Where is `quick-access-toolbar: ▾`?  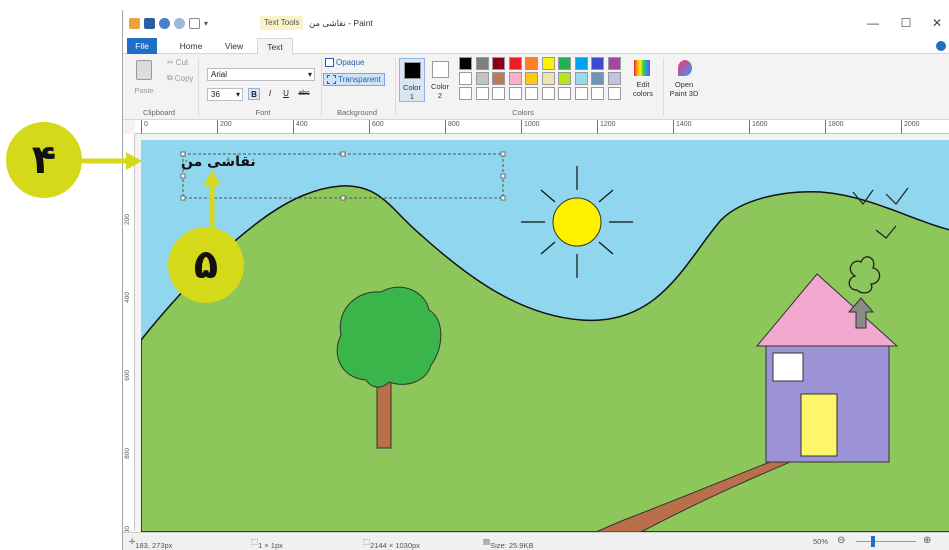 quick-access-toolbar: ▾ is located at coordinates (168, 23).